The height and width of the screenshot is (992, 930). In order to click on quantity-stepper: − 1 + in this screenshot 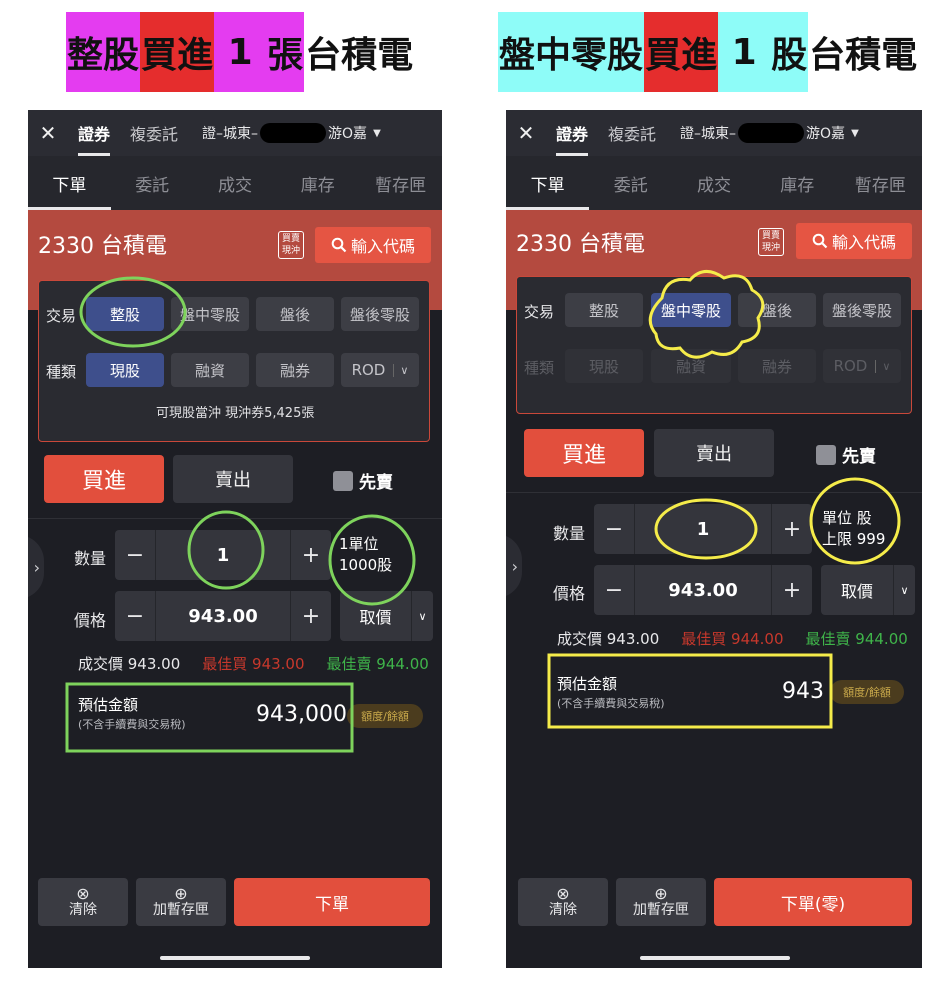, I will do `click(223, 555)`.